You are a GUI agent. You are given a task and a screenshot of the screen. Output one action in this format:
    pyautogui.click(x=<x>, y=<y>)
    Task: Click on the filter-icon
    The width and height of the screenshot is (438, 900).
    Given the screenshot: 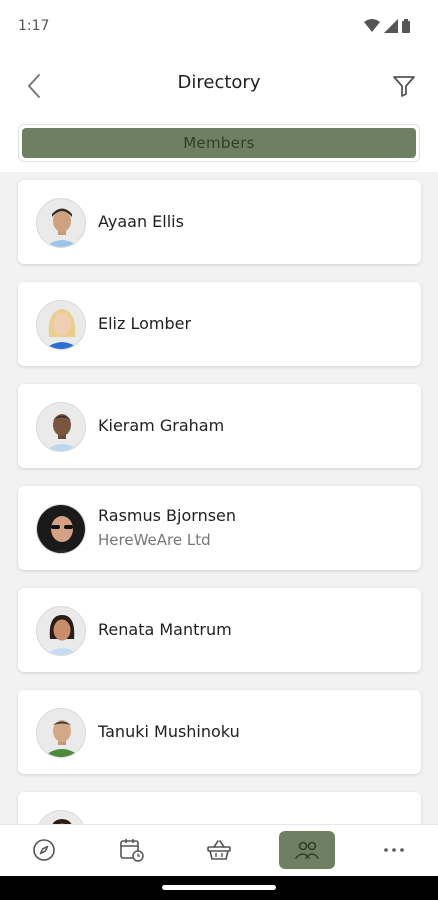 What is the action you would take?
    pyautogui.click(x=404, y=86)
    